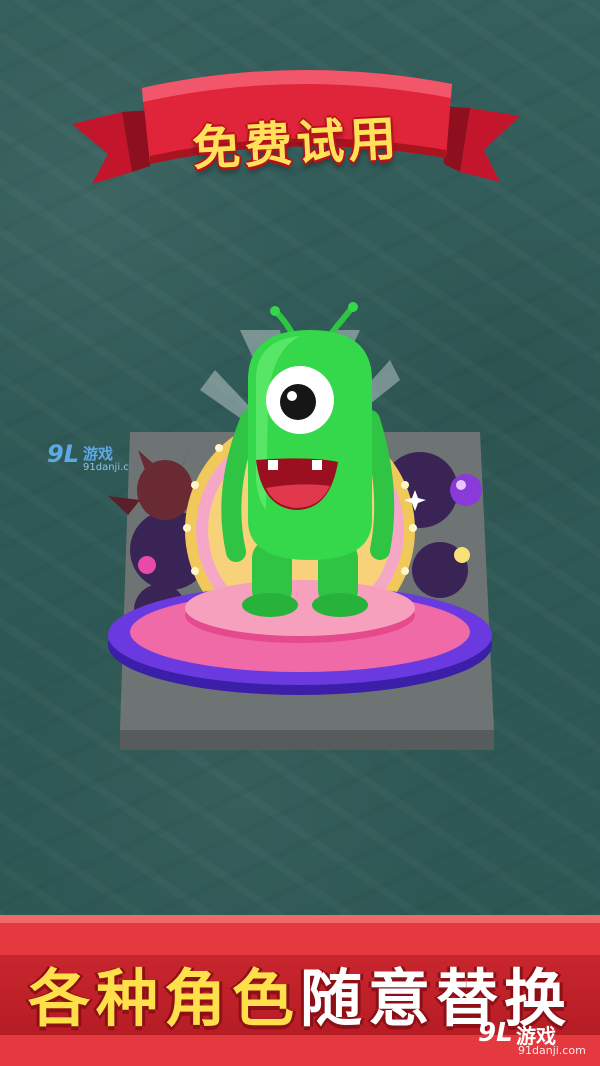 Image resolution: width=600 pixels, height=1066 pixels. What do you see at coordinates (147, 565) in the screenshot?
I see `pink-orb` at bounding box center [147, 565].